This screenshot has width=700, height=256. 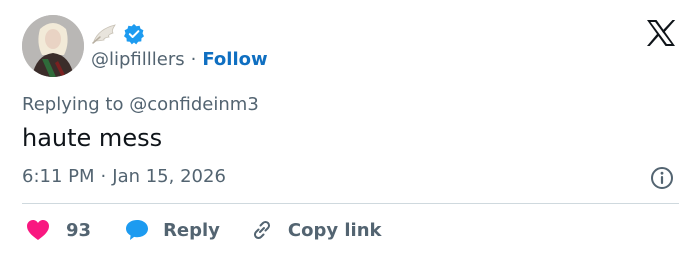 I want to click on tweet-text: haute mess, so click(x=92, y=138).